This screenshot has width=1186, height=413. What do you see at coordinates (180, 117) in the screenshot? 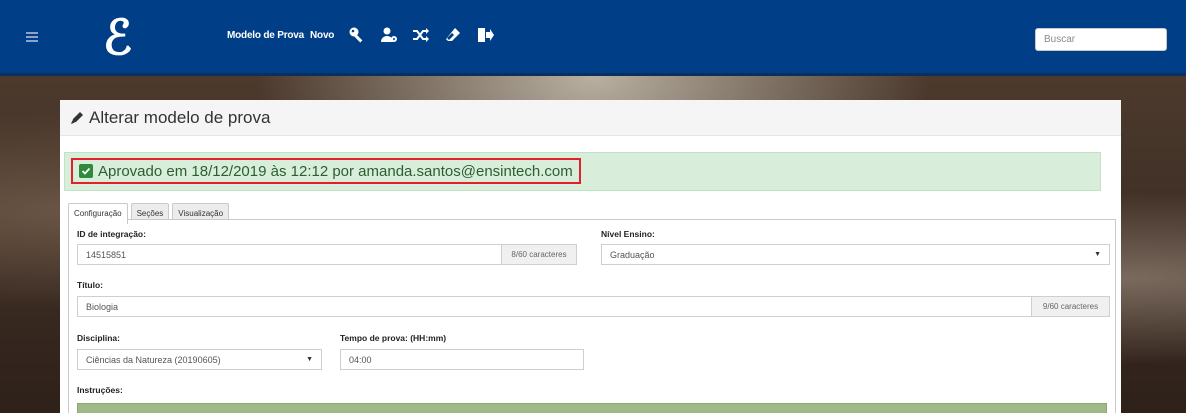
I see `page-title: Alterar modelo de prova` at bounding box center [180, 117].